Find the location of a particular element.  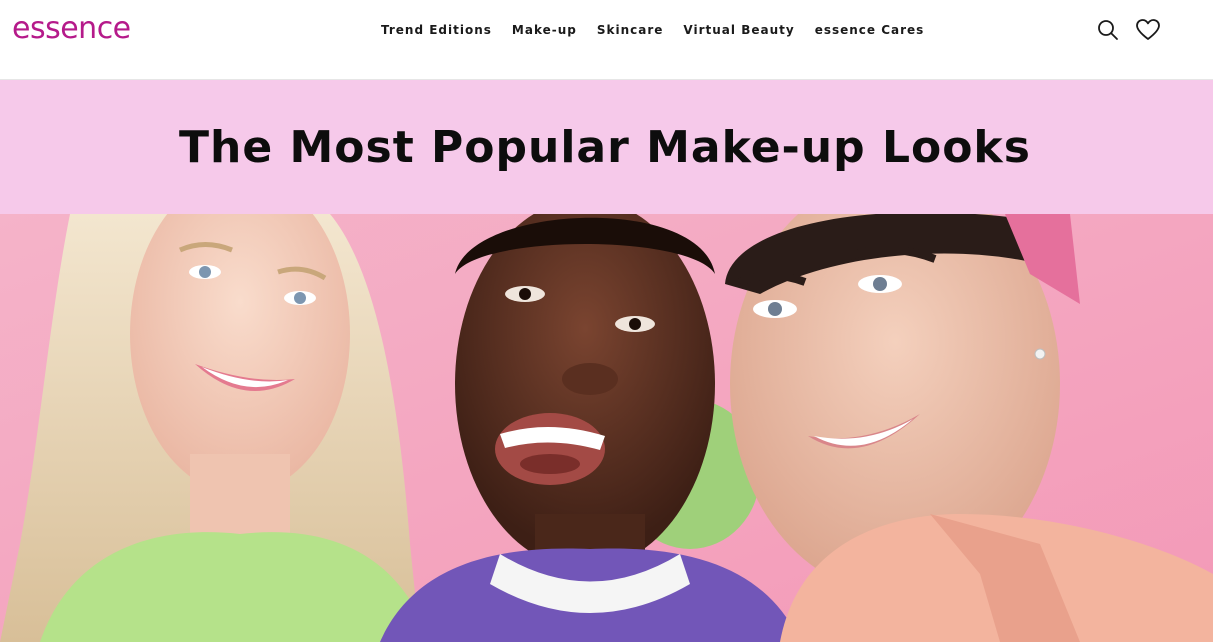

logo-wordmark: essence is located at coordinates (71, 28).